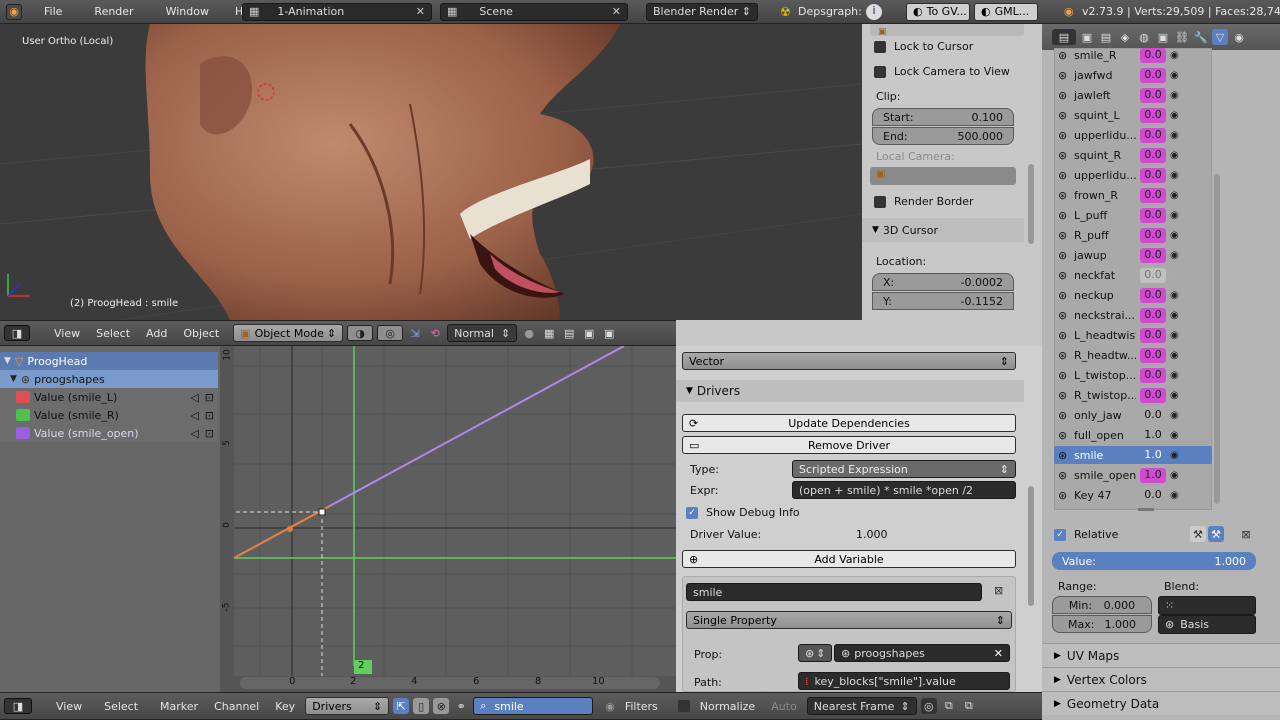 This screenshot has width=1280, height=720. Describe the element at coordinates (880, 71) in the screenshot. I see `lock-camera-checkbox` at that location.